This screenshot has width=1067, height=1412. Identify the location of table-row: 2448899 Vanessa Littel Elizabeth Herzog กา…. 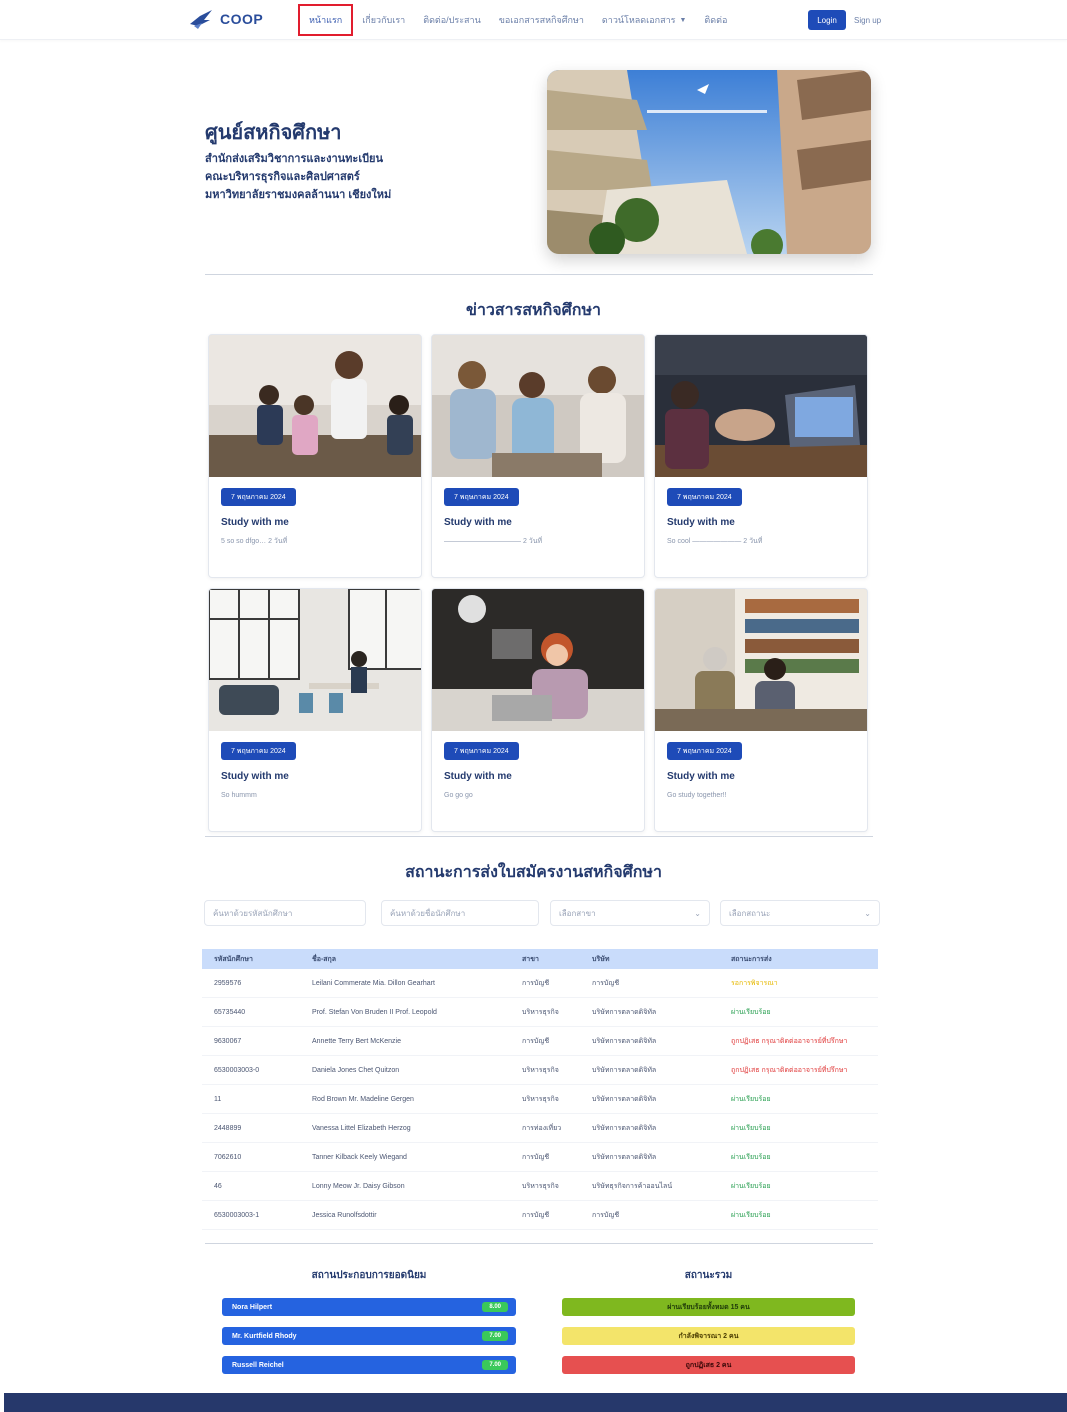
(540, 1128).